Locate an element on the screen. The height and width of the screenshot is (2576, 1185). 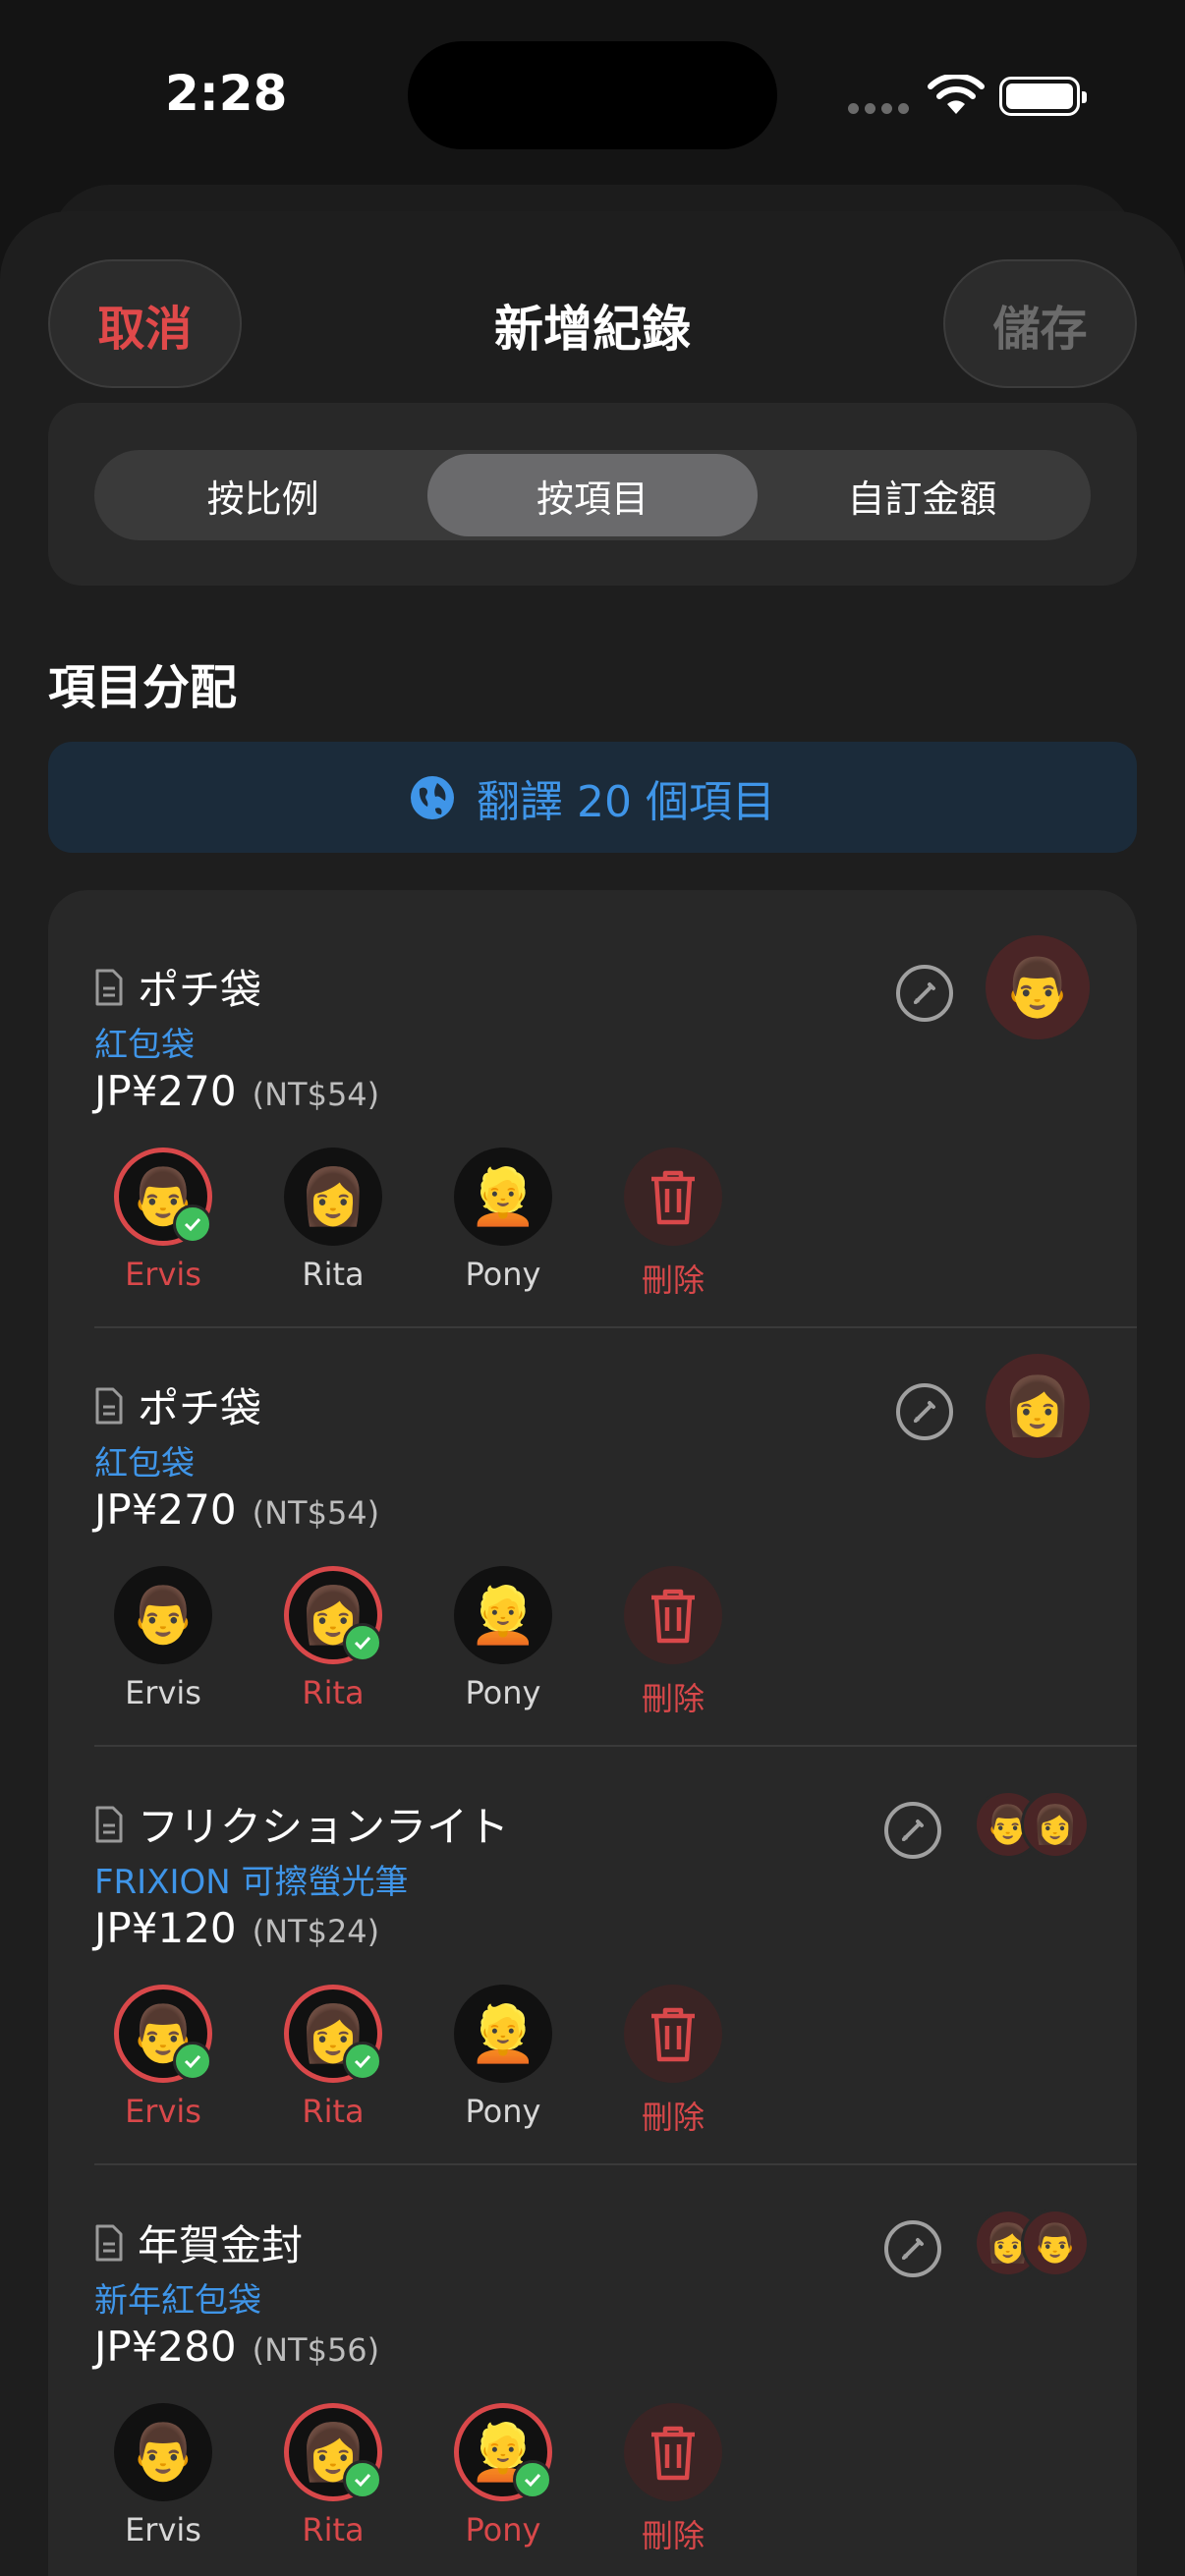
item-price: JP¥120 is located at coordinates (166, 1928).